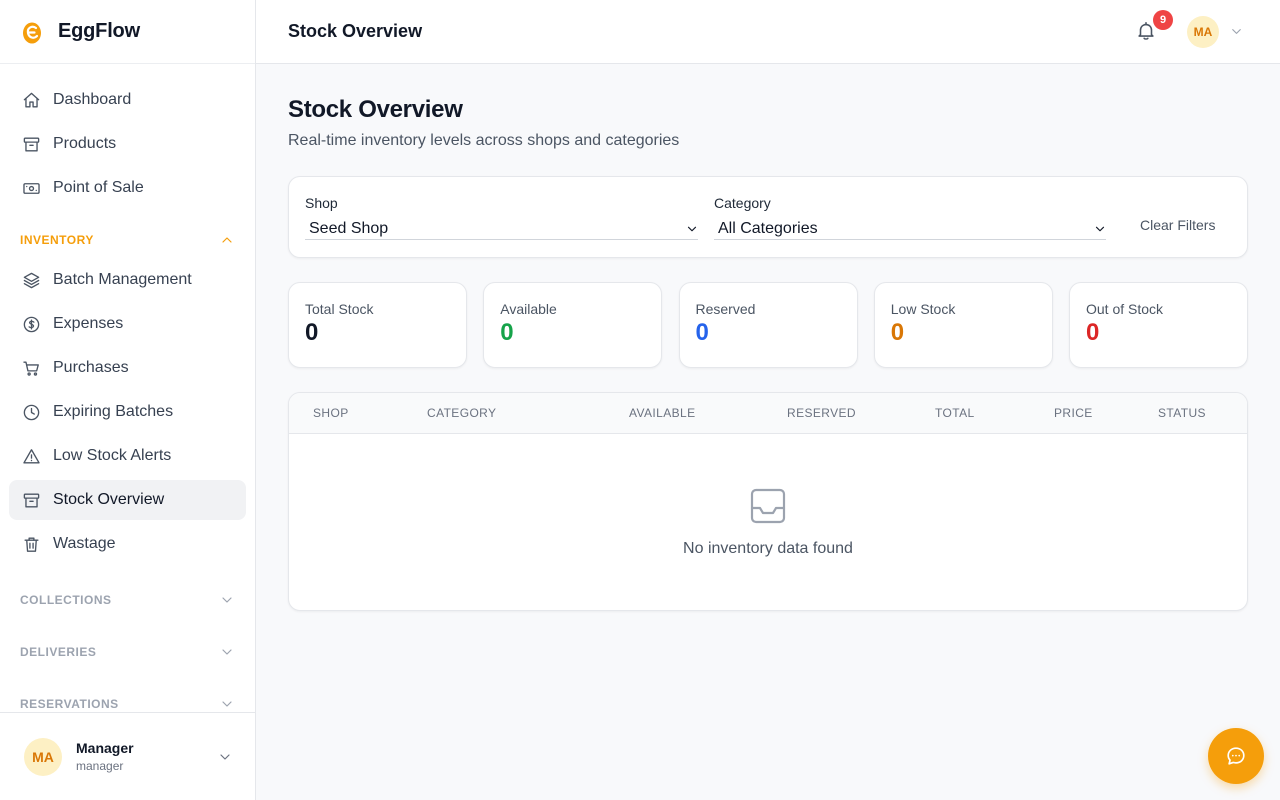 This screenshot has height=800, width=1280. Describe the element at coordinates (92, 99) in the screenshot. I see `sidebar-item-label: Dashboard` at that location.